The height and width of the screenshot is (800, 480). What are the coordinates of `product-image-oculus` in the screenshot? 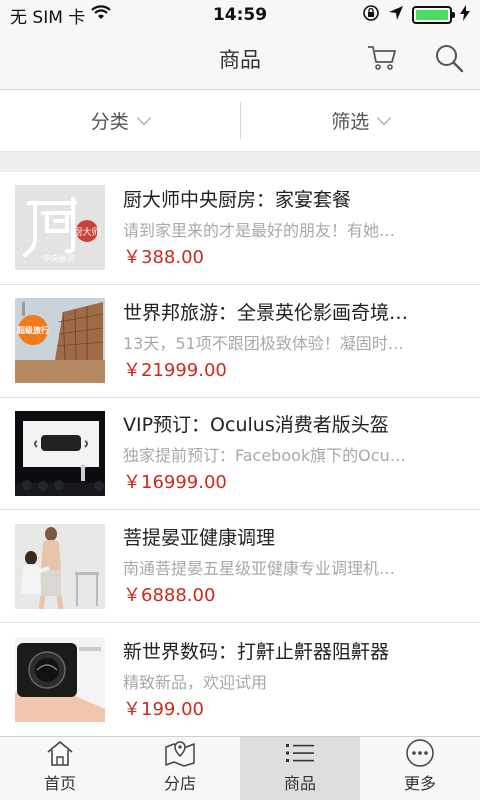 It's located at (60, 453).